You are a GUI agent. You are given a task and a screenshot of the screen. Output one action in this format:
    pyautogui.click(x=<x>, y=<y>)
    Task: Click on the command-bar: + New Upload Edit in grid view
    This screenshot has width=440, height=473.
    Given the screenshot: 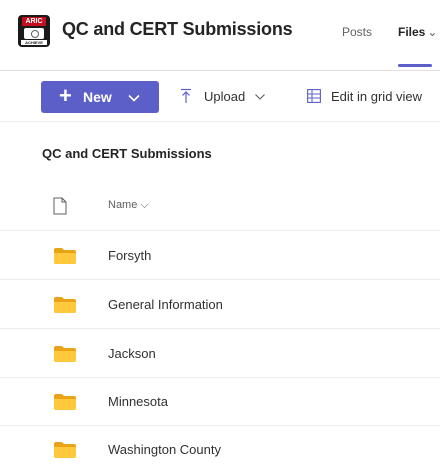 What is the action you would take?
    pyautogui.click(x=220, y=96)
    